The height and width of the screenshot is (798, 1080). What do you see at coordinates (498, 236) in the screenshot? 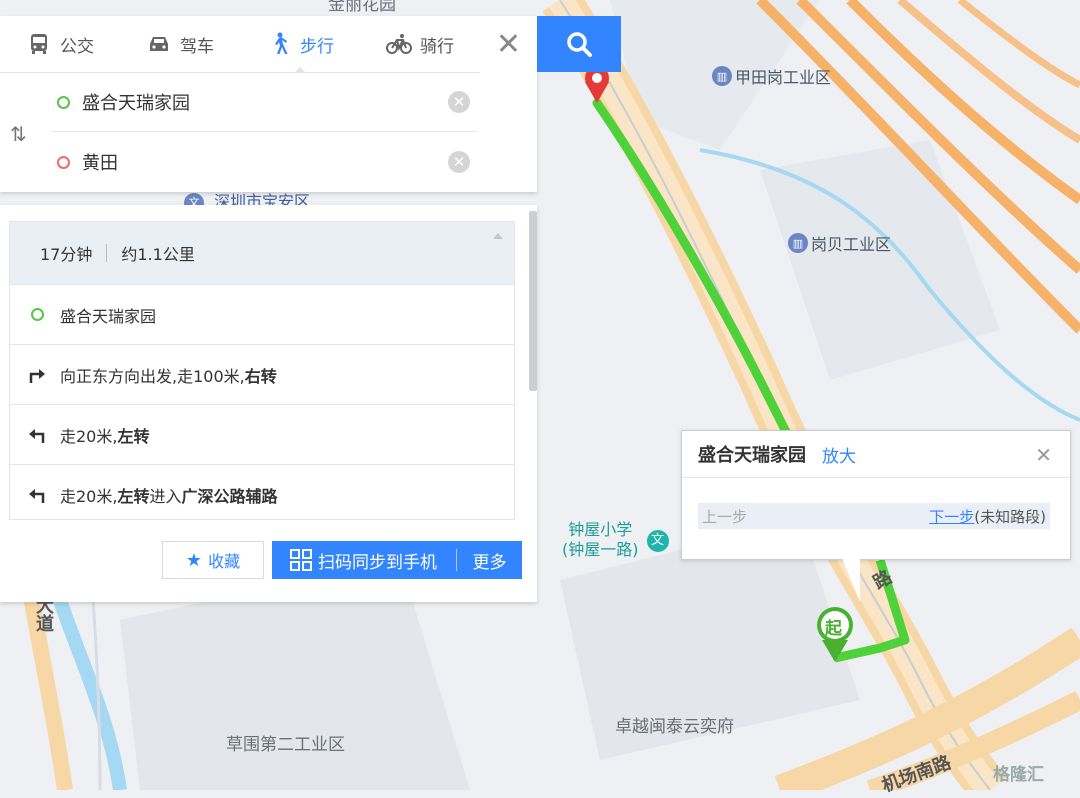
I see `scroll-up-icon` at bounding box center [498, 236].